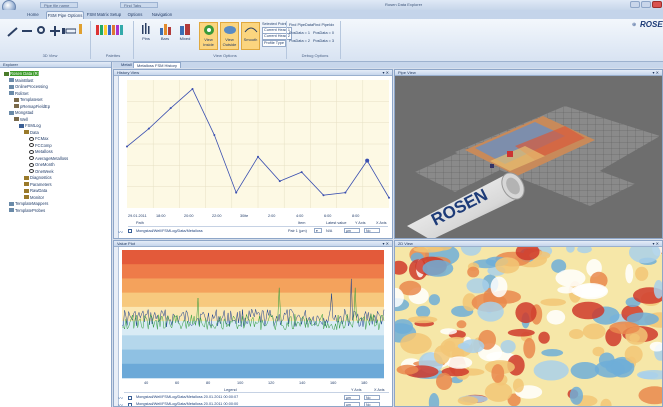 This screenshot has width=663, height=407. I want to click on posdata-0-button: PosData = 0, so click(323, 33).